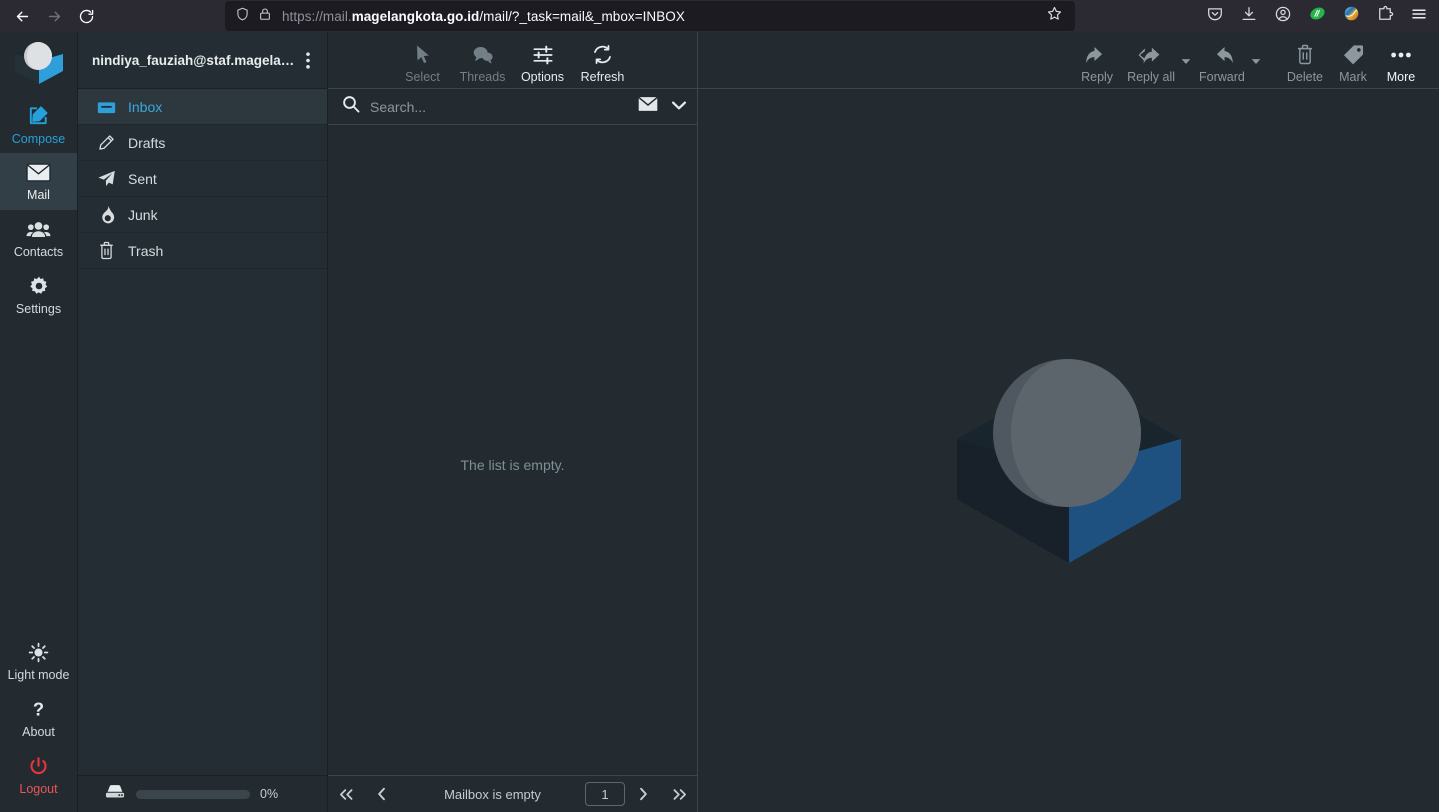 Image resolution: width=1439 pixels, height=812 pixels. What do you see at coordinates (1097, 76) in the screenshot?
I see `action-label: Reply` at bounding box center [1097, 76].